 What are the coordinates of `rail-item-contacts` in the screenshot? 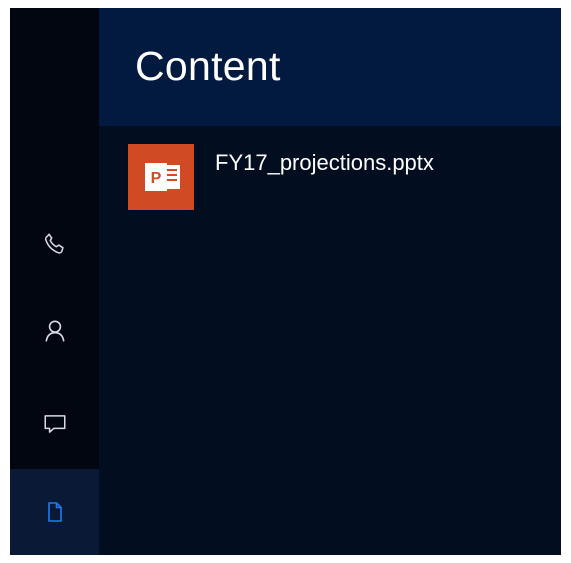 It's located at (54, 331).